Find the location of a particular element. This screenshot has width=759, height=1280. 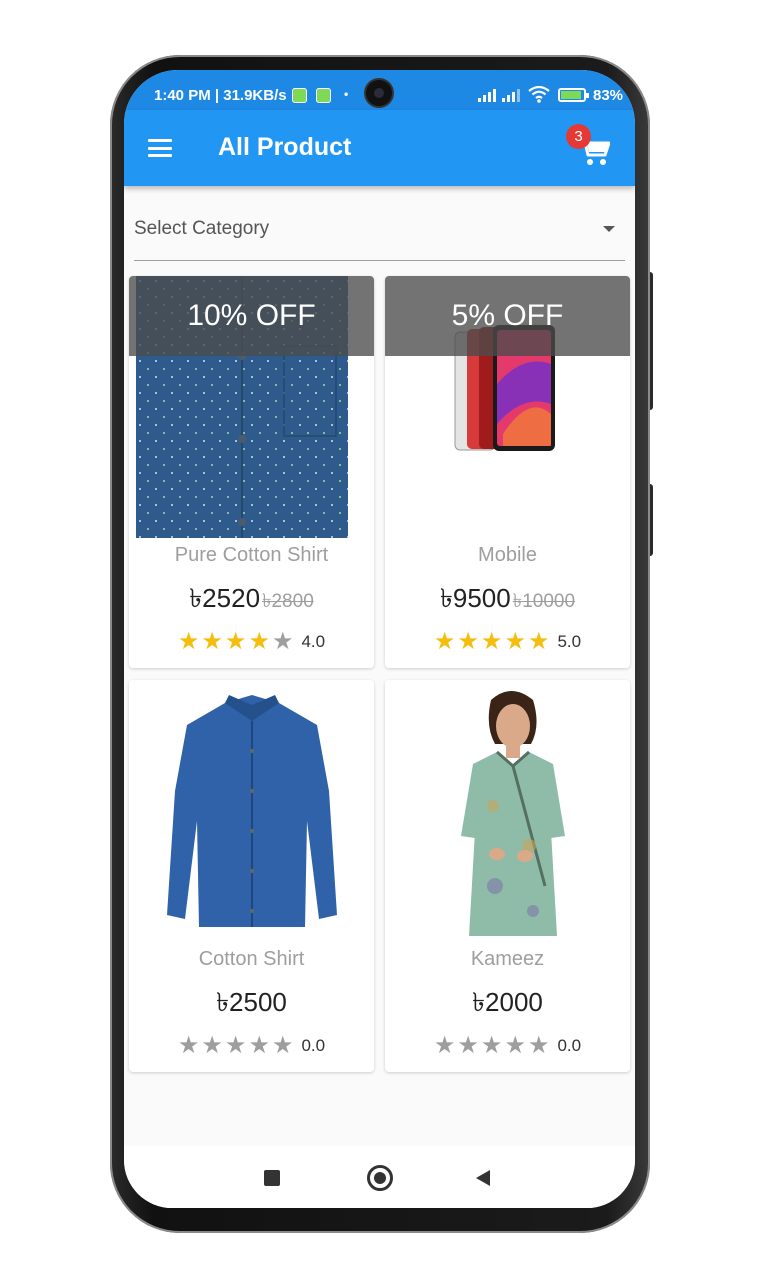

price-row: ৳2500 is located at coordinates (251, 1004).